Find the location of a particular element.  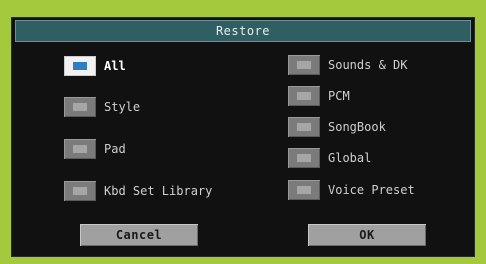

option-label-pcm: PCM is located at coordinates (339, 96).